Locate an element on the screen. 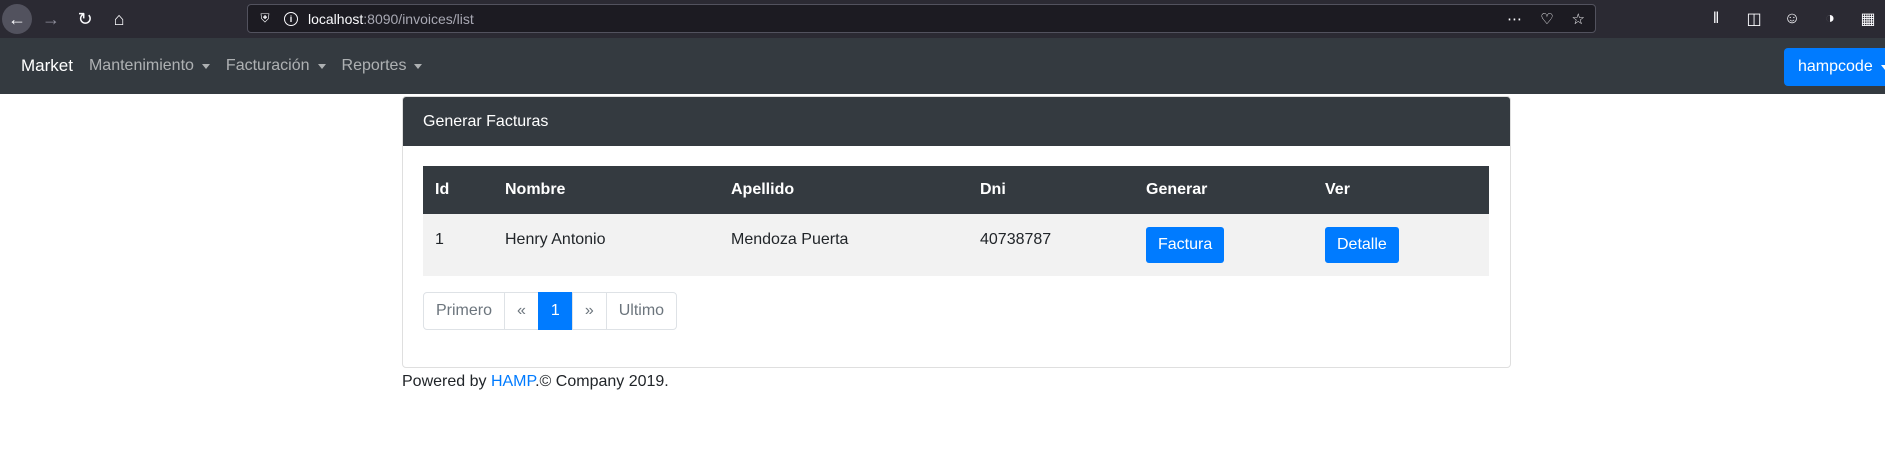 The width and height of the screenshot is (1885, 475). cell-dni: 40738787 is located at coordinates (1016, 239).